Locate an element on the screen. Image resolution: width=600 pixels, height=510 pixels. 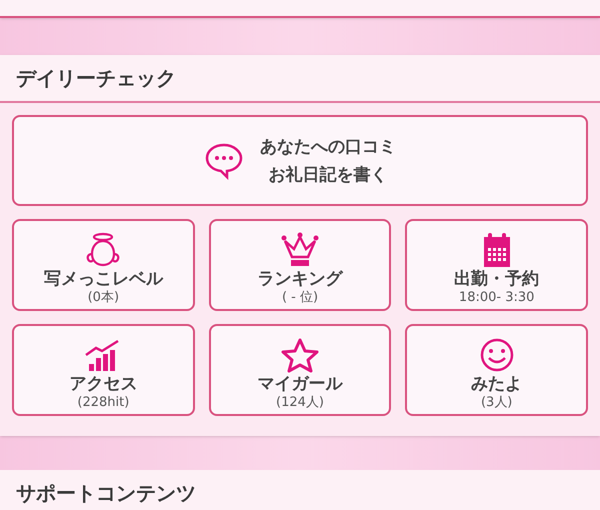
crown-icon is located at coordinates (300, 250).